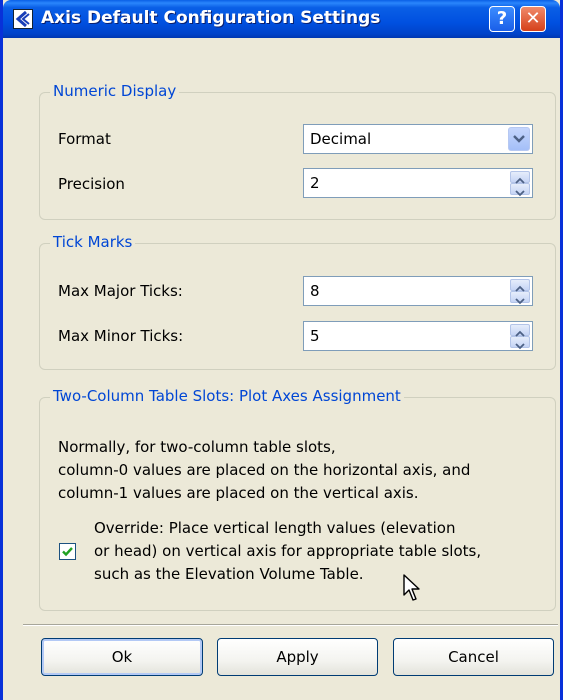  What do you see at coordinates (84, 139) in the screenshot?
I see `format-label: Format` at bounding box center [84, 139].